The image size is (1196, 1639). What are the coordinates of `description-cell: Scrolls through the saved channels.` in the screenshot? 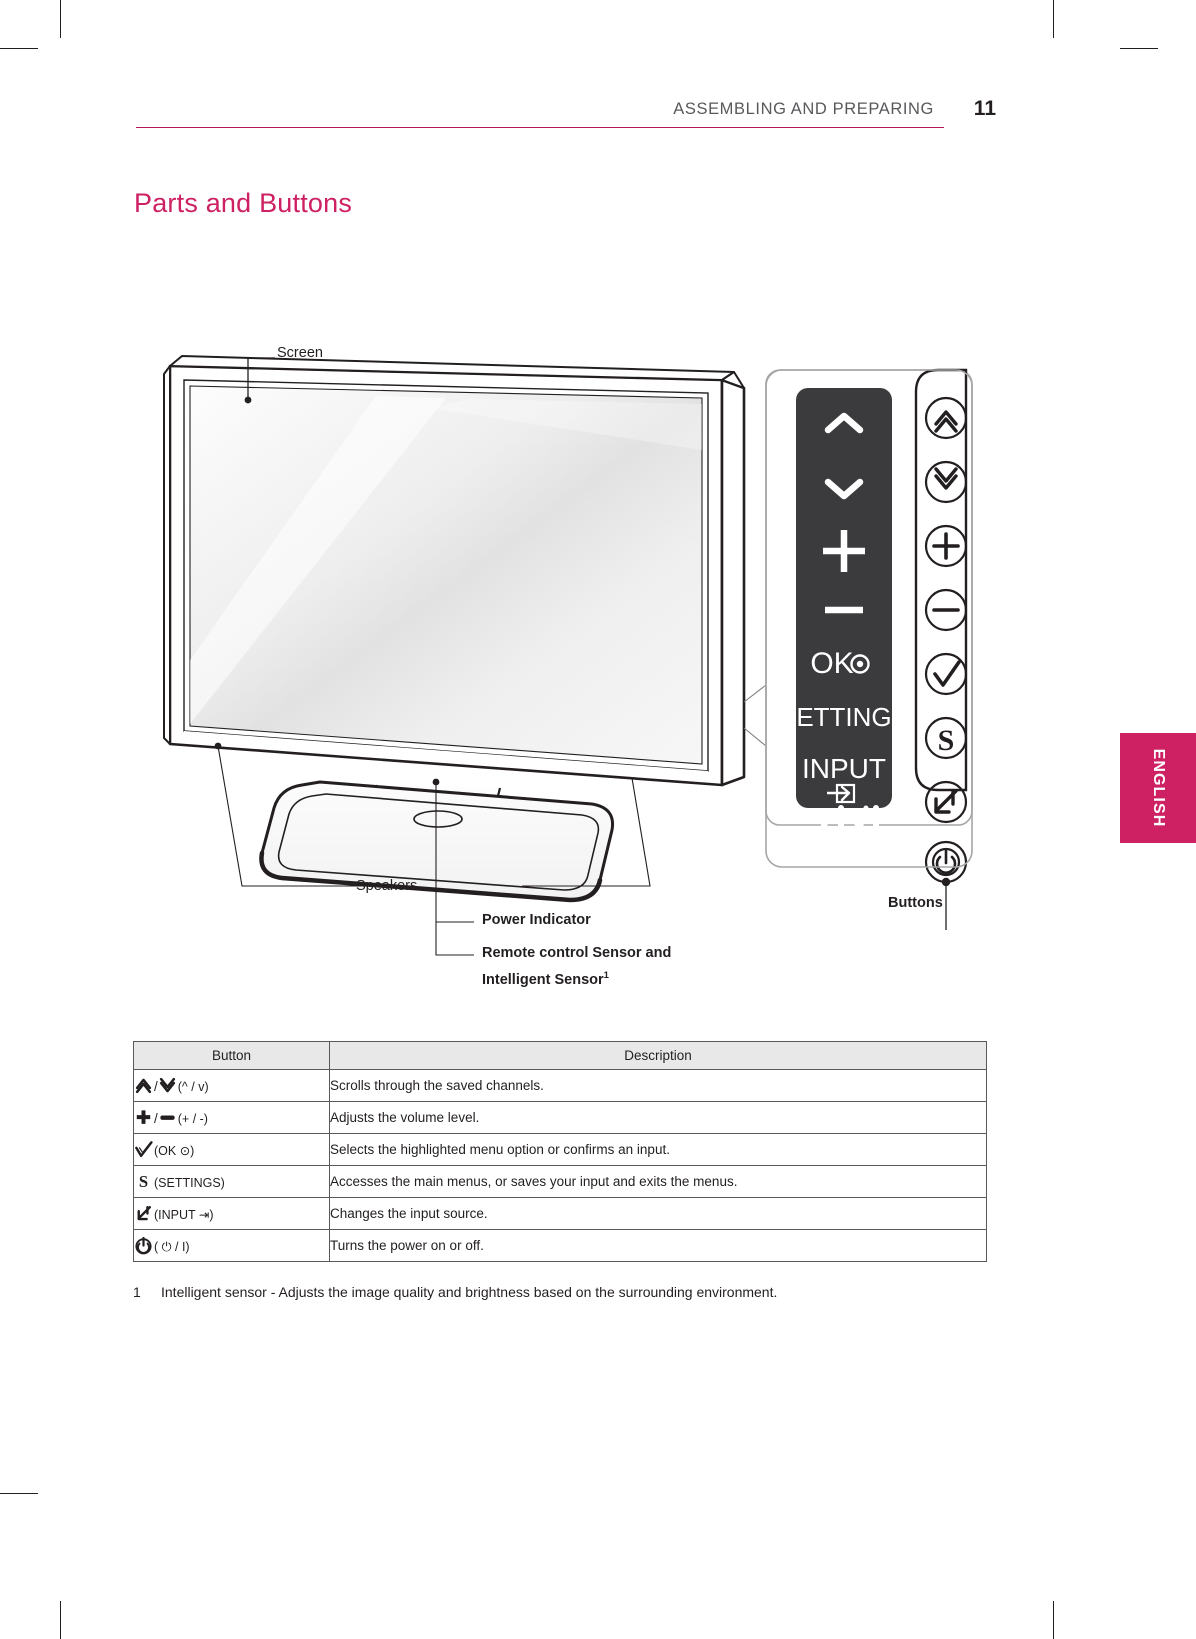 It's located at (658, 1085).